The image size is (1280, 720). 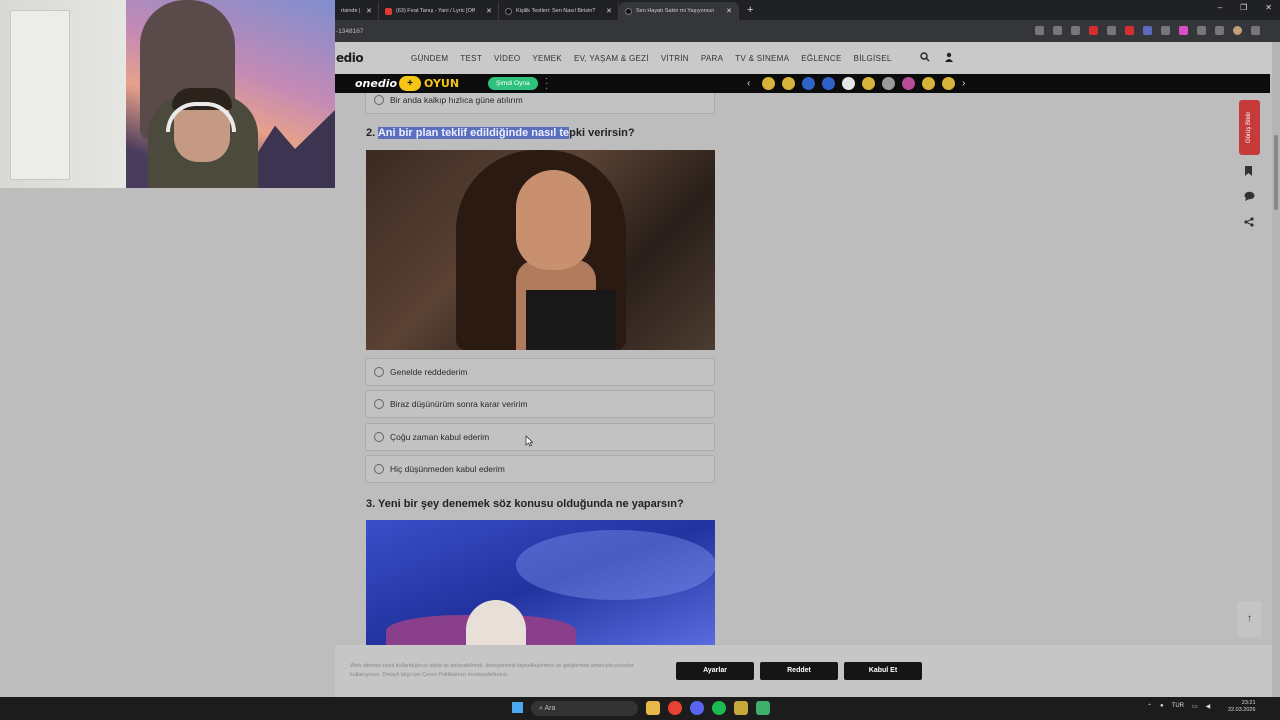 What do you see at coordinates (719, 708) in the screenshot?
I see `spotify-icon` at bounding box center [719, 708].